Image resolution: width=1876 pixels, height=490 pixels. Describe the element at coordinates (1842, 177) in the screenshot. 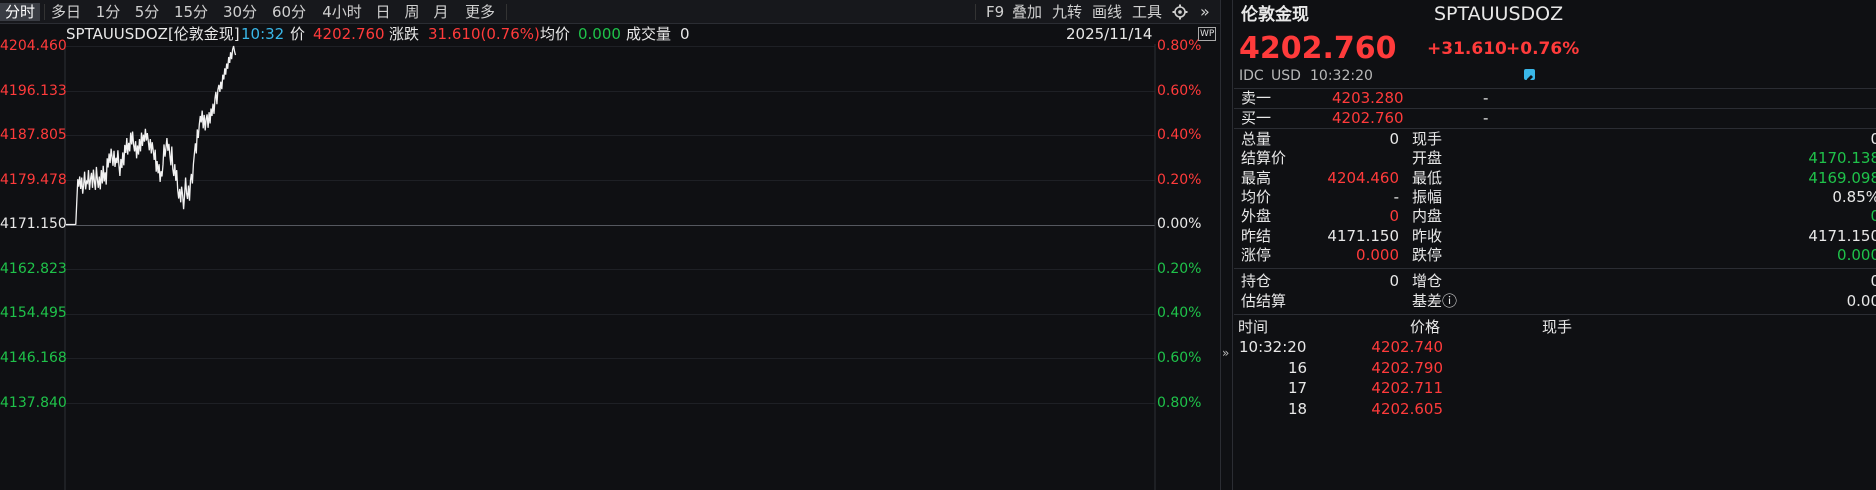

I see `stat-value: 4169.098` at that location.